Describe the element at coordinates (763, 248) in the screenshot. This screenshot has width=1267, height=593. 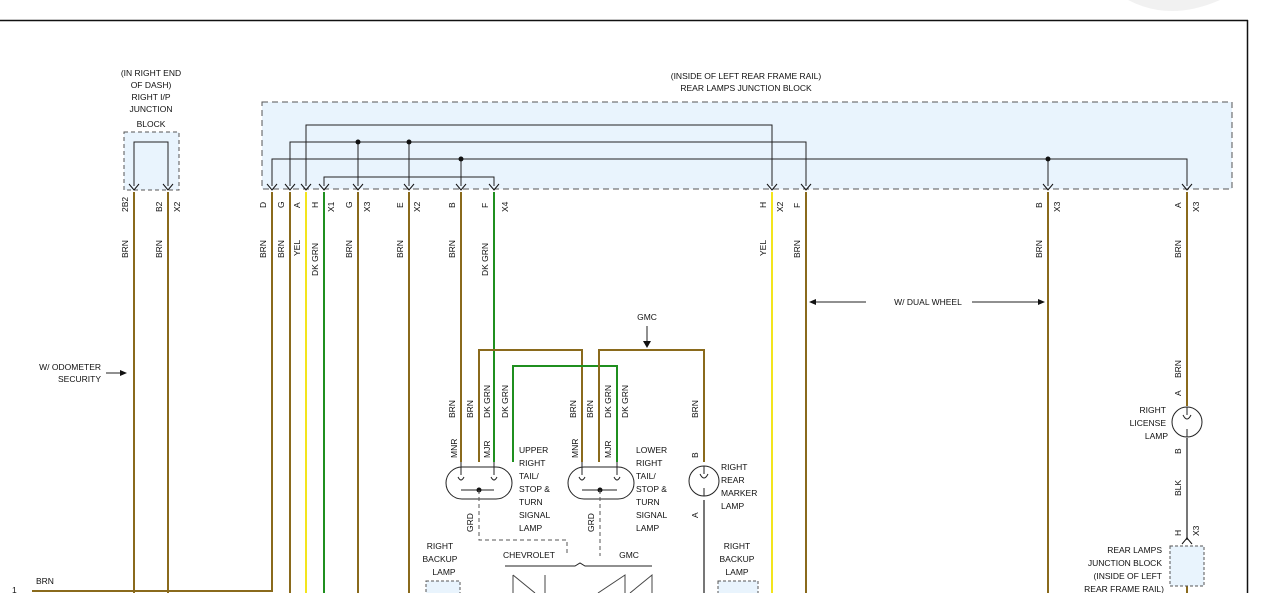
I see `wire-label-h2: YEL` at that location.